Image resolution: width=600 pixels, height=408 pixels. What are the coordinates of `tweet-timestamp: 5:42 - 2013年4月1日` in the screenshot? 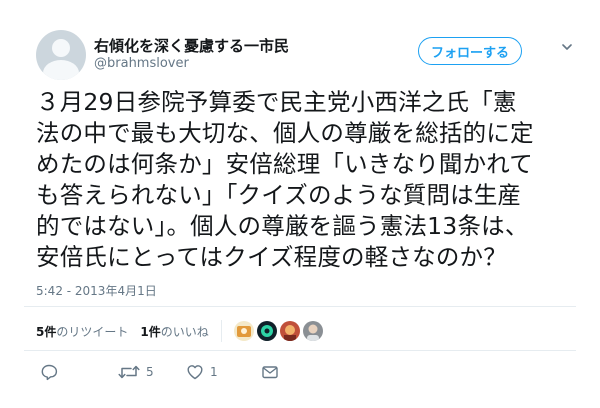 It's located at (96, 290).